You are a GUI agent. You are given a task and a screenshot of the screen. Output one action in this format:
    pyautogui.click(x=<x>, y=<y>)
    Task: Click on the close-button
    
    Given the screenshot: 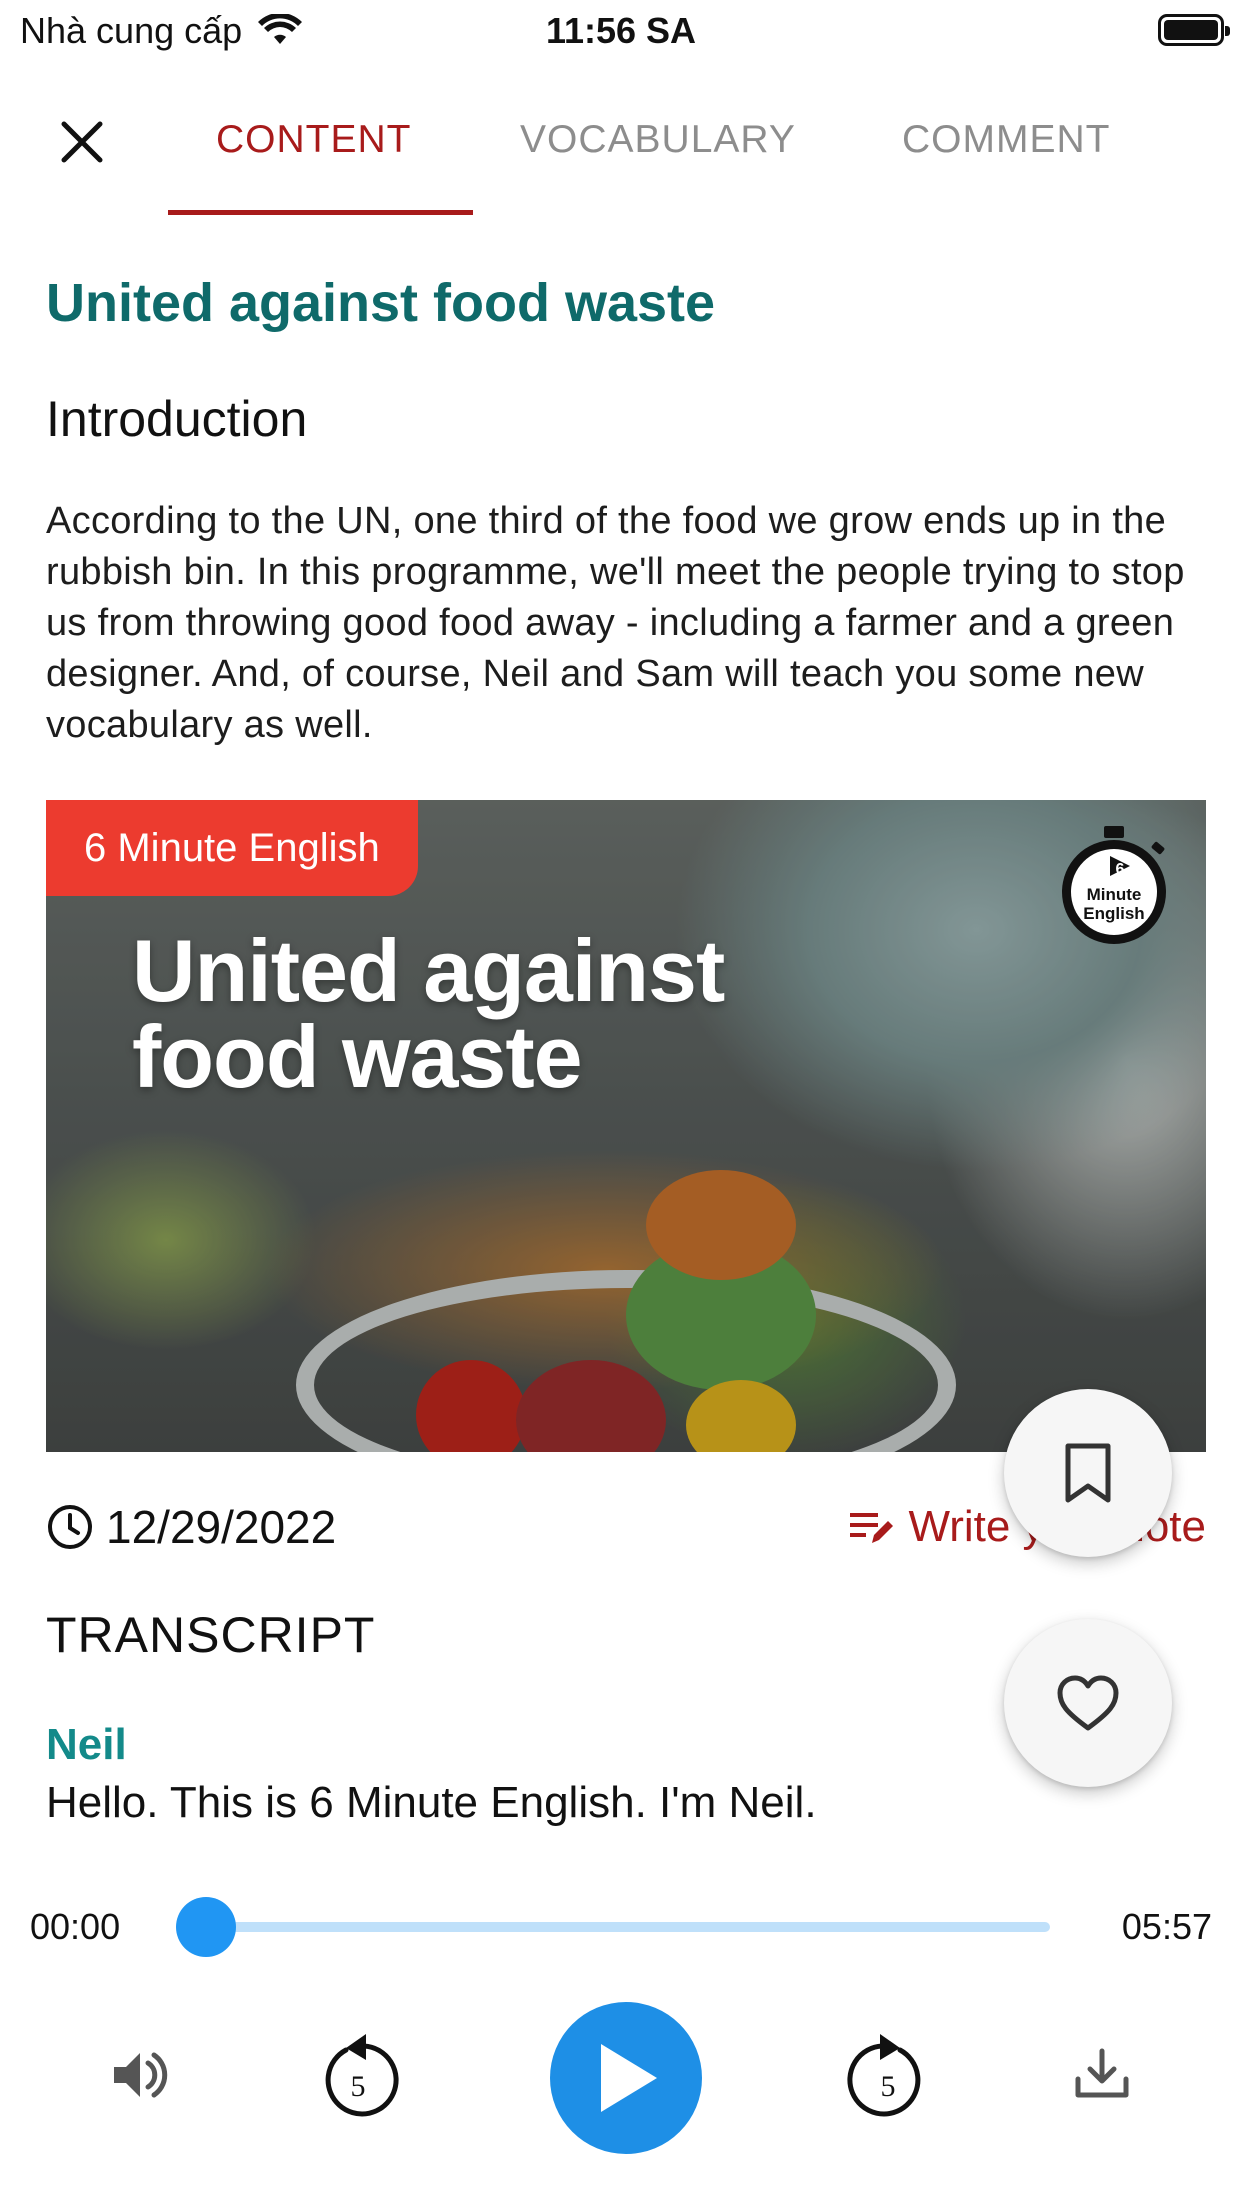 What is the action you would take?
    pyautogui.click(x=82, y=142)
    